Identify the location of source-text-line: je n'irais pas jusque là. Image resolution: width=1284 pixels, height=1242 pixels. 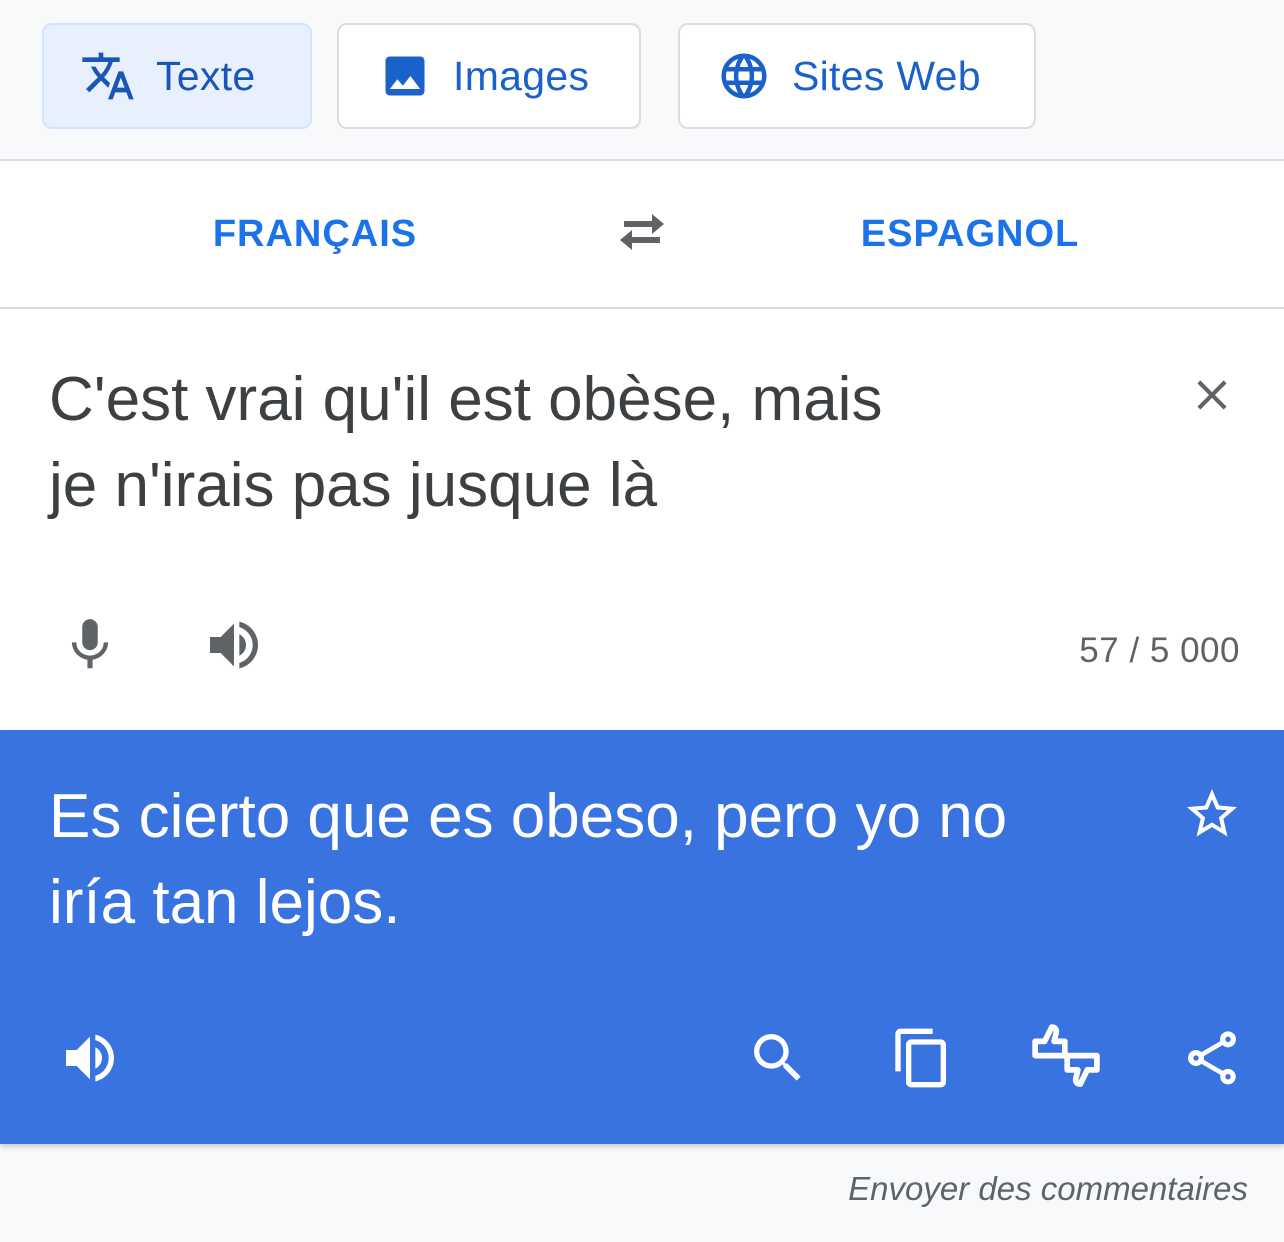
(353, 485).